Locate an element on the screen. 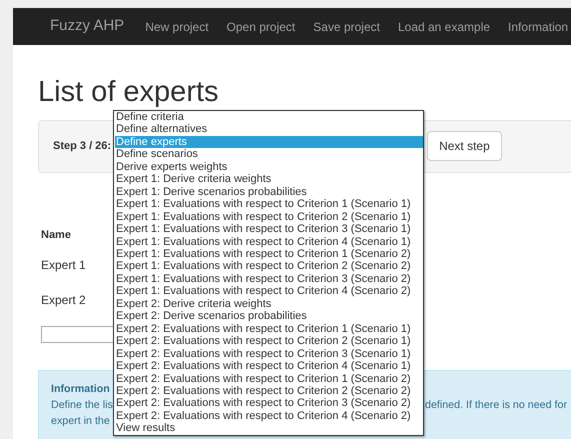 Image resolution: width=571 pixels, height=439 pixels. info-text: Define the lis is located at coordinates (82, 405).